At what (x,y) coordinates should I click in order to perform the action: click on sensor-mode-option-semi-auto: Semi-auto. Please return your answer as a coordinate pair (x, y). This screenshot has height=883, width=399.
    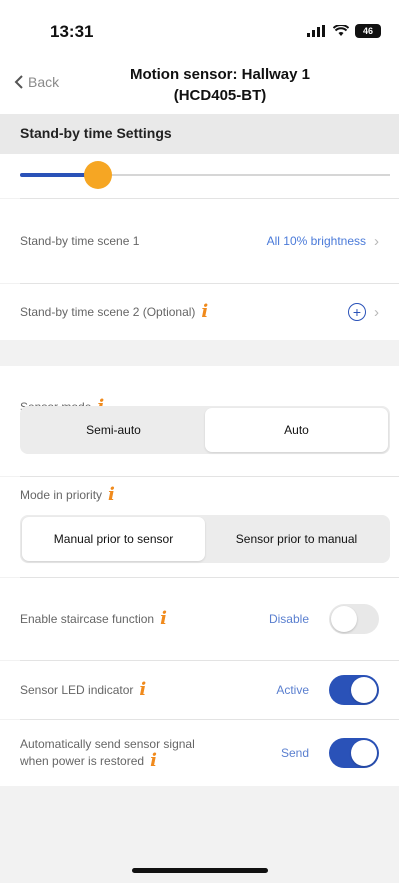
    Looking at the image, I should click on (113, 430).